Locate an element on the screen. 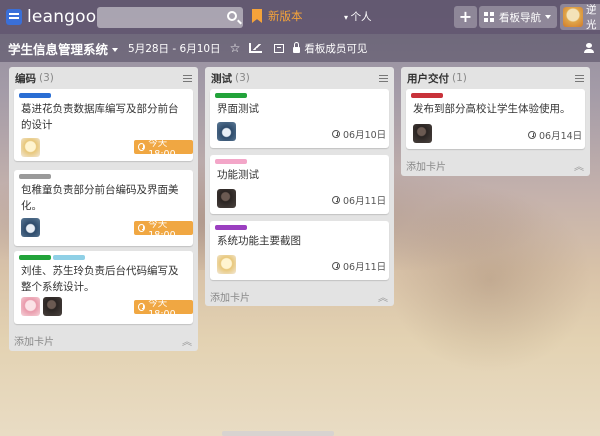 This screenshot has height=436, width=600. logo-text: leangoo is located at coordinates (62, 17).